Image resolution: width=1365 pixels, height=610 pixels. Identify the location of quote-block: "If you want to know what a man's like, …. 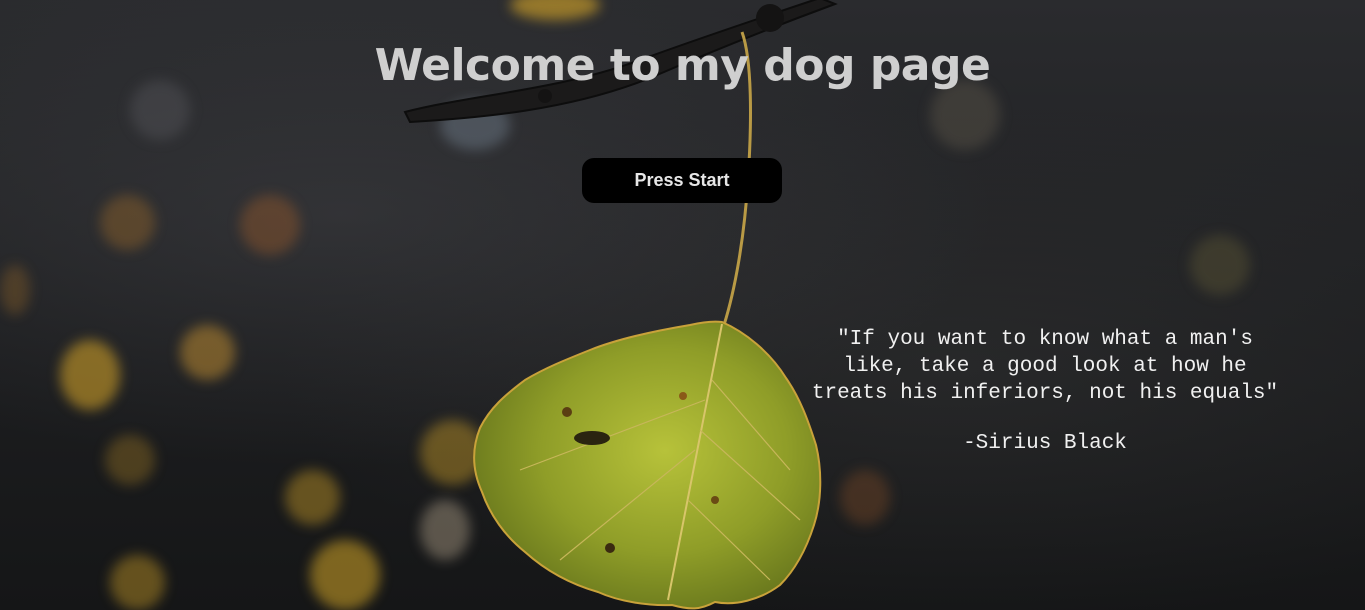
(1045, 391).